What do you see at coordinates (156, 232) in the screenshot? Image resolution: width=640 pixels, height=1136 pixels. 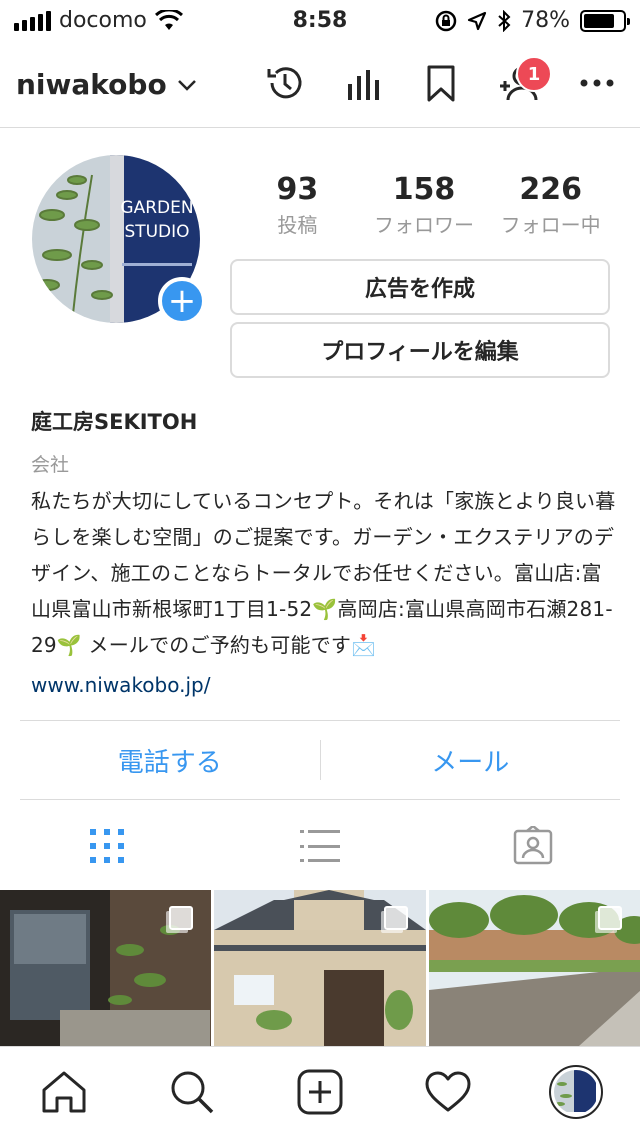 I see `avatar-sign-line2: STUDIO` at bounding box center [156, 232].